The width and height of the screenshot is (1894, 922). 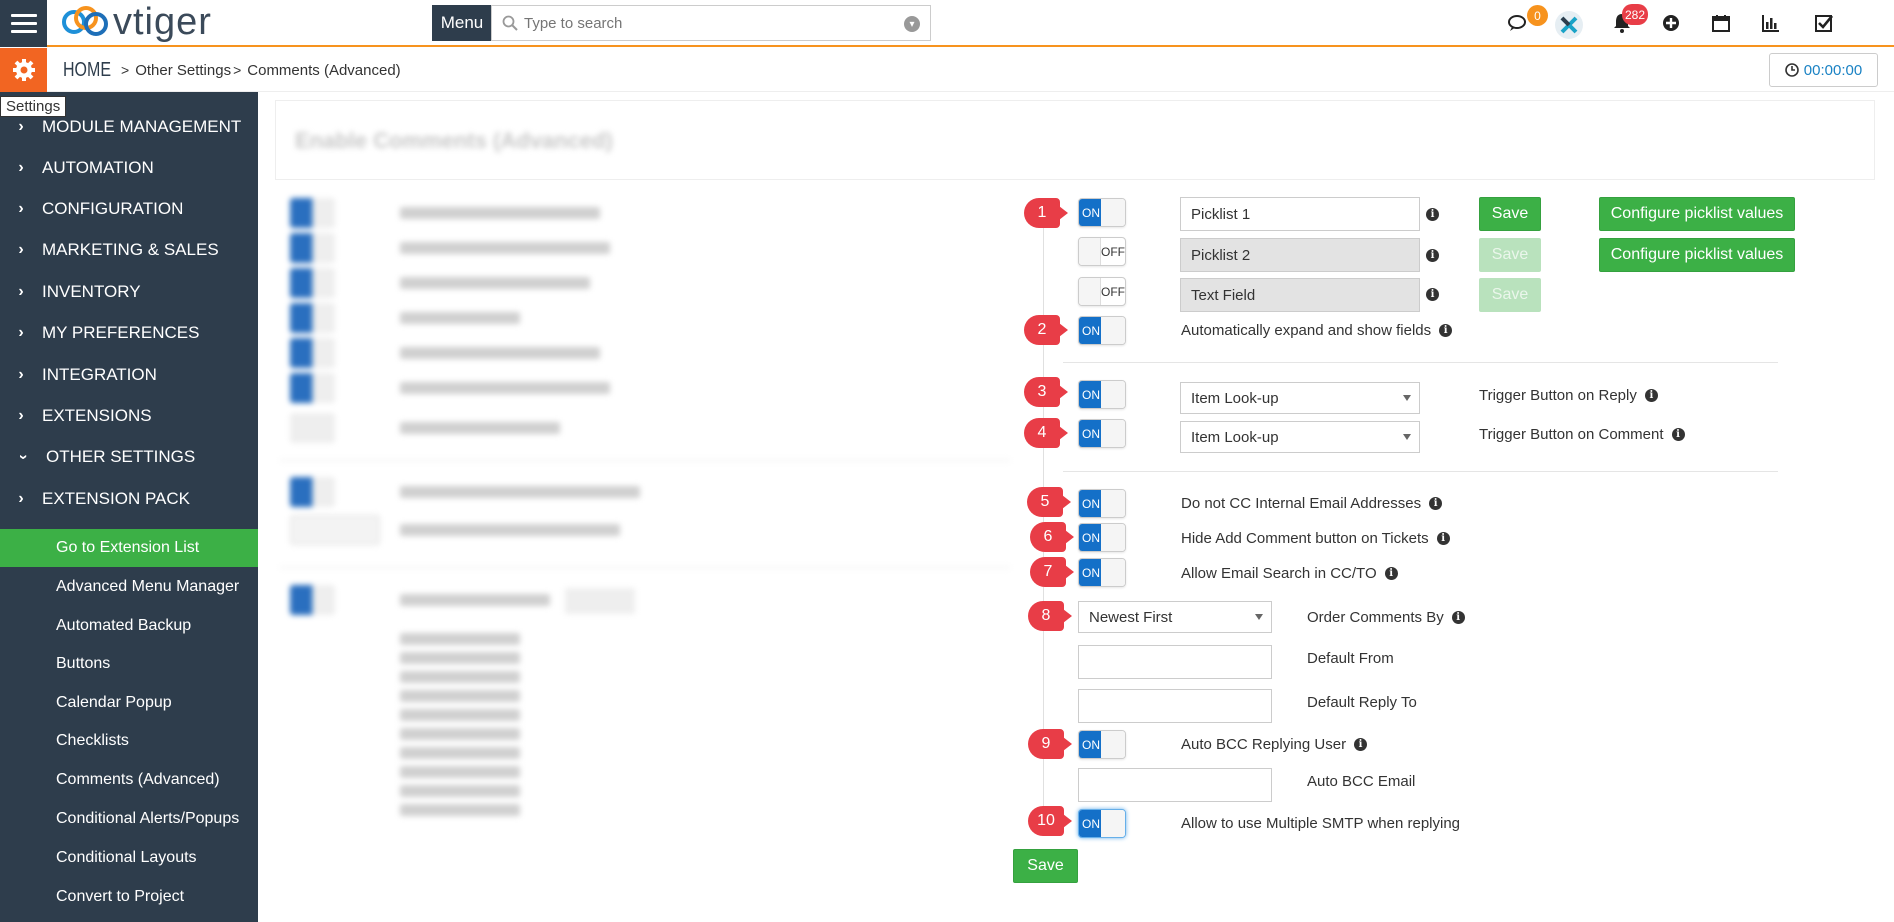 I want to click on sidebar-section-integration: › INTEGRATION, so click(x=129, y=375).